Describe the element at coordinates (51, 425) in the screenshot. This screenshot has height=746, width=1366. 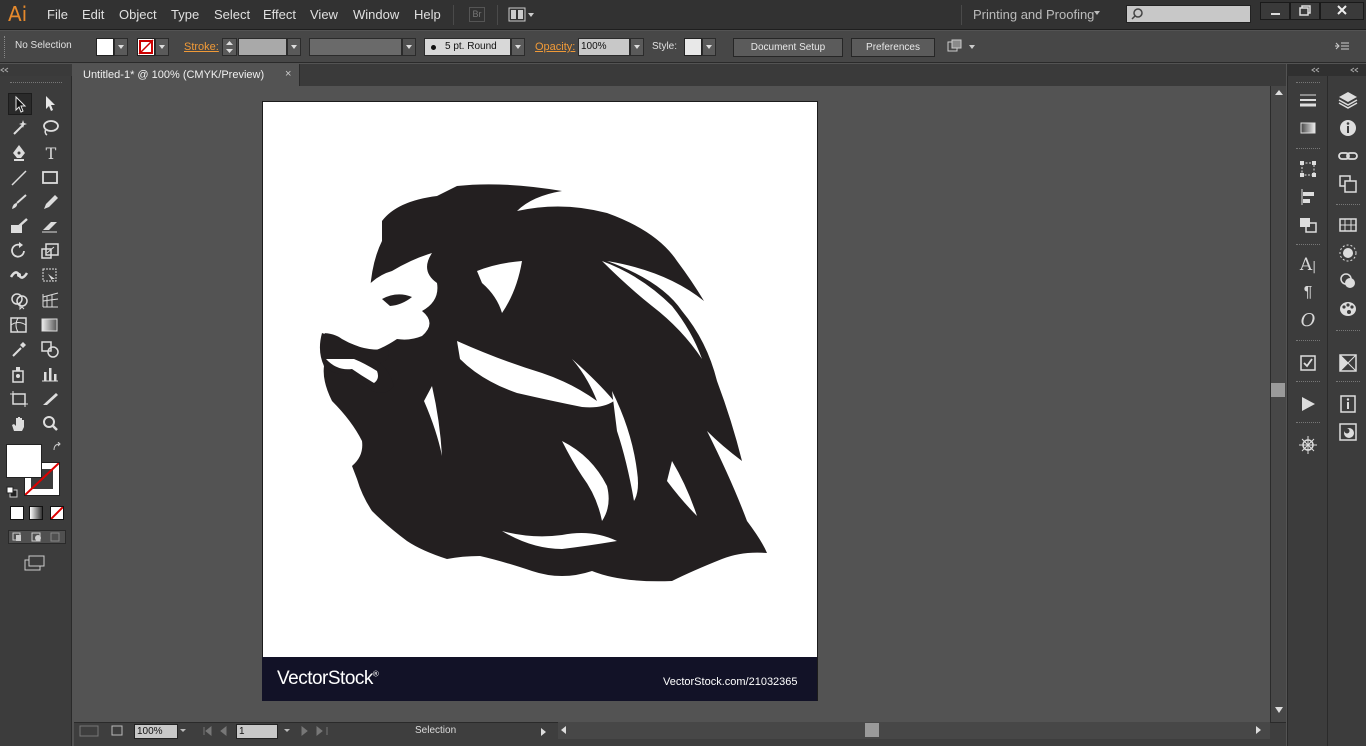
I see `zoom-tool-icon` at that location.